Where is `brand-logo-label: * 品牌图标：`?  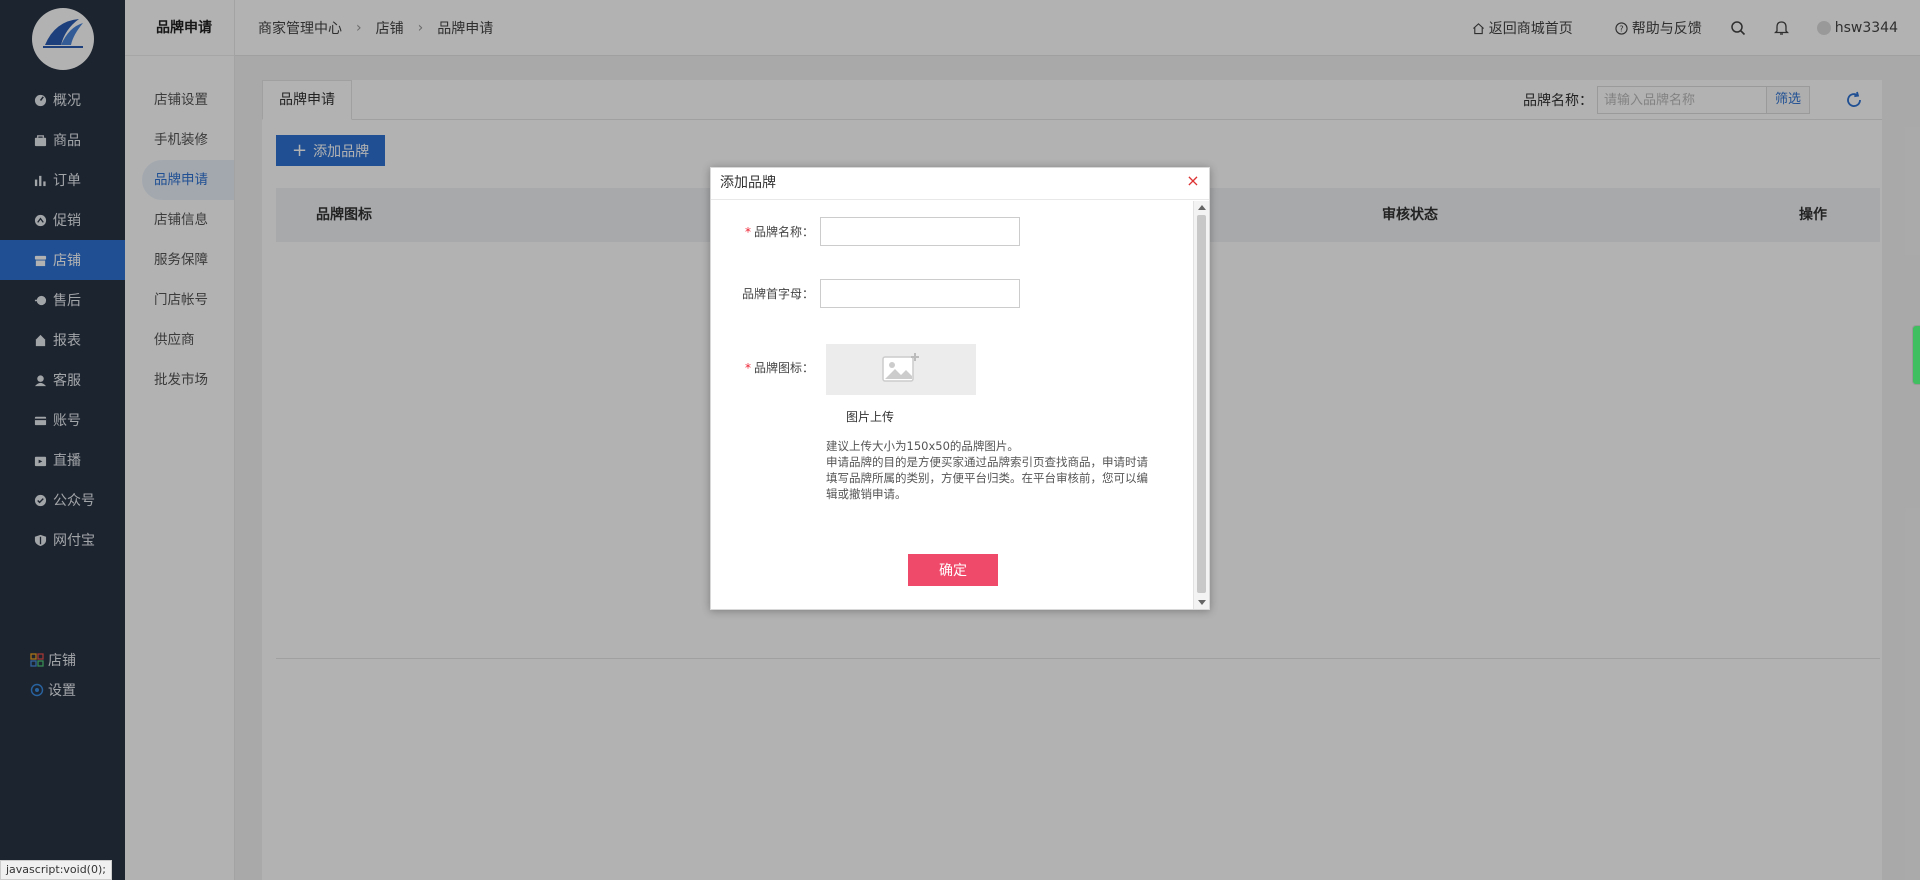 brand-logo-label: * 品牌图标： is located at coordinates (765, 367).